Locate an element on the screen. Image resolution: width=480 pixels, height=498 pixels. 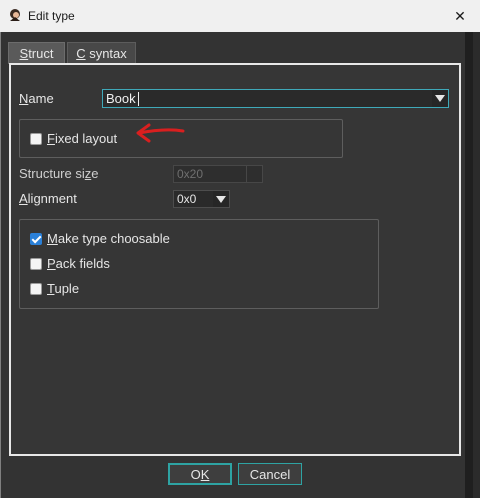
name-dropdown-button is located at coordinates (440, 98).